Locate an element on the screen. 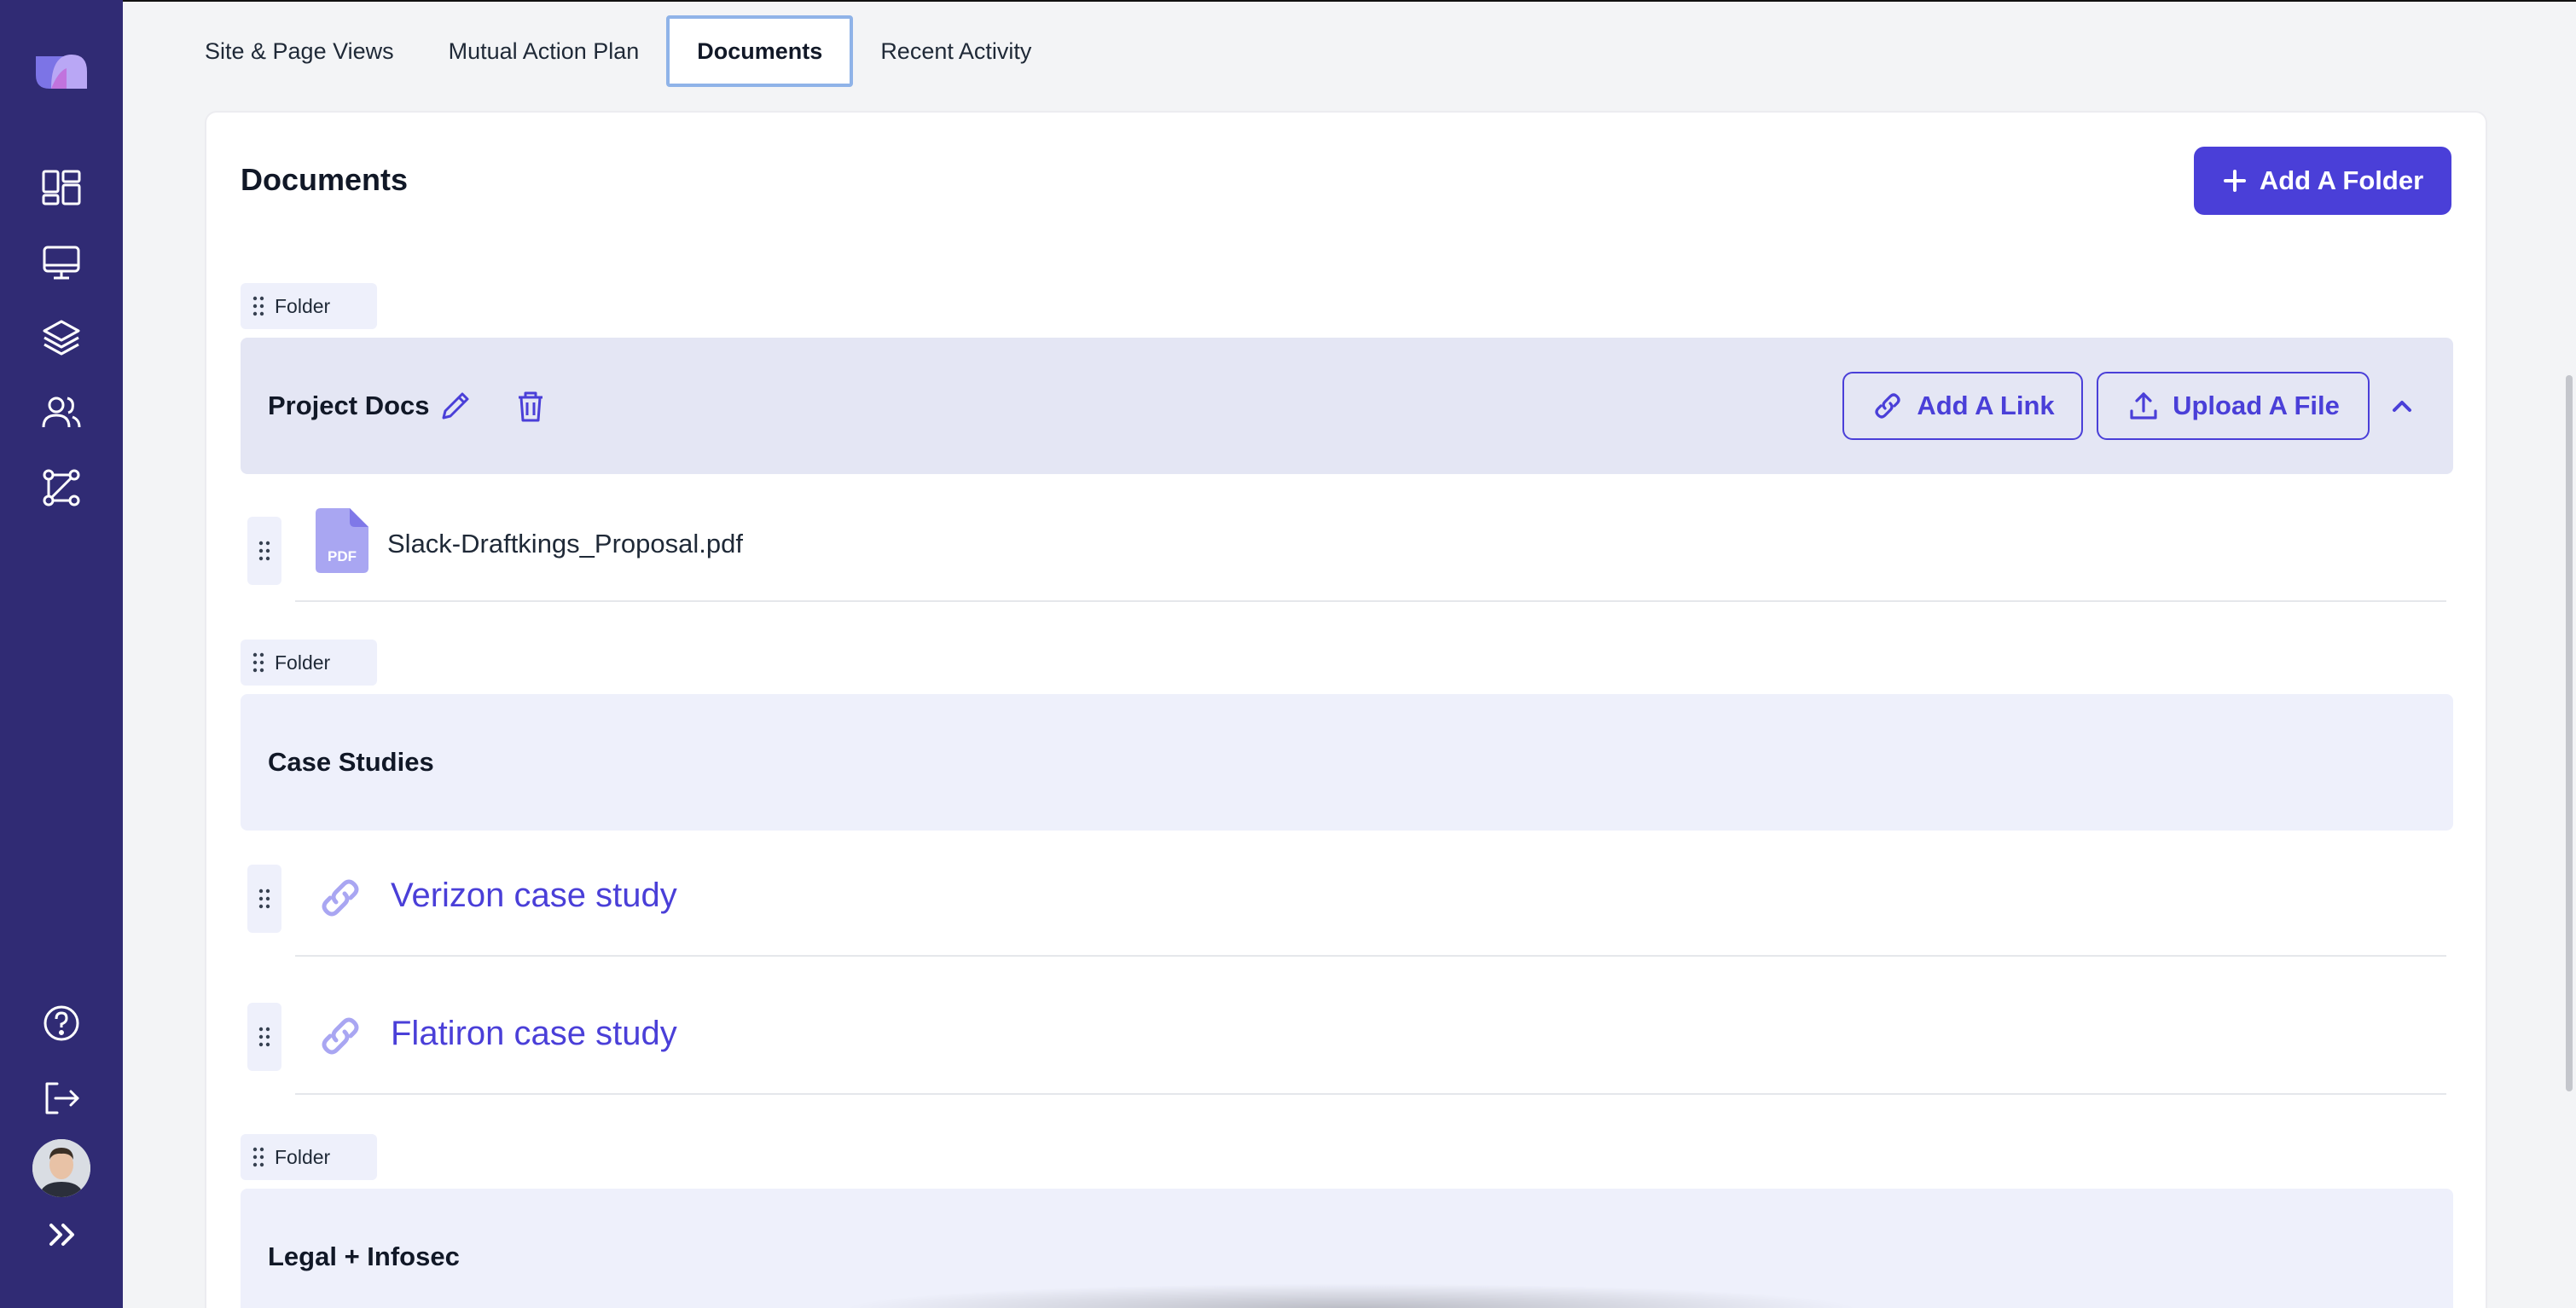 The image size is (2576, 1308). link-title: Flatiron case study is located at coordinates (534, 1034).